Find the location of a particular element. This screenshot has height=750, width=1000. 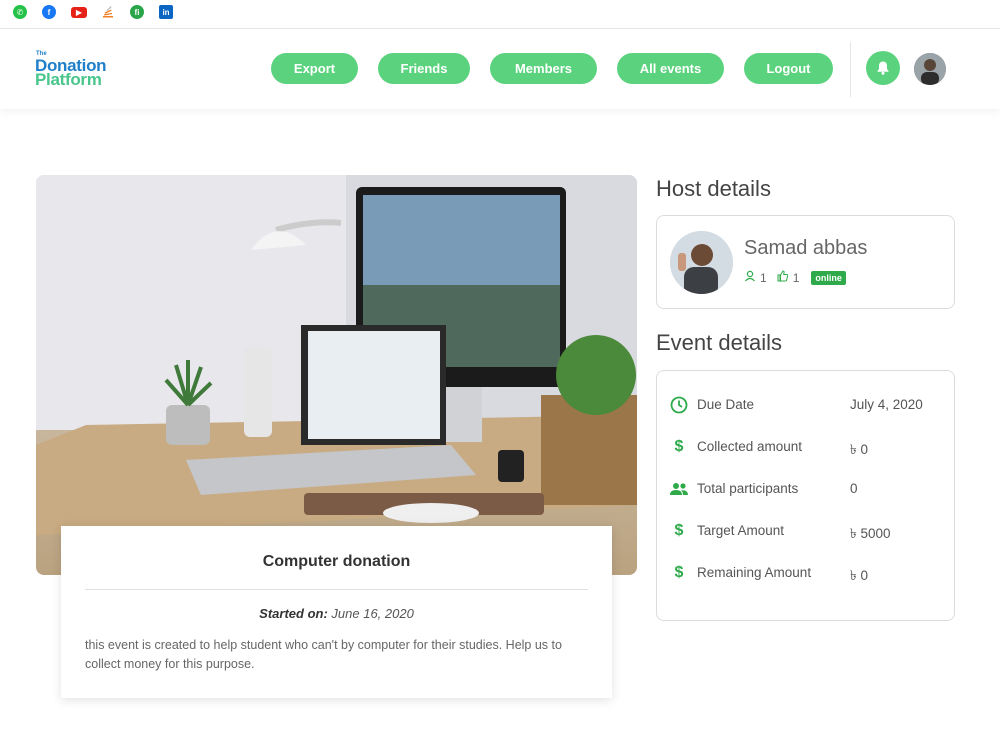

header-divider is located at coordinates (850, 69).